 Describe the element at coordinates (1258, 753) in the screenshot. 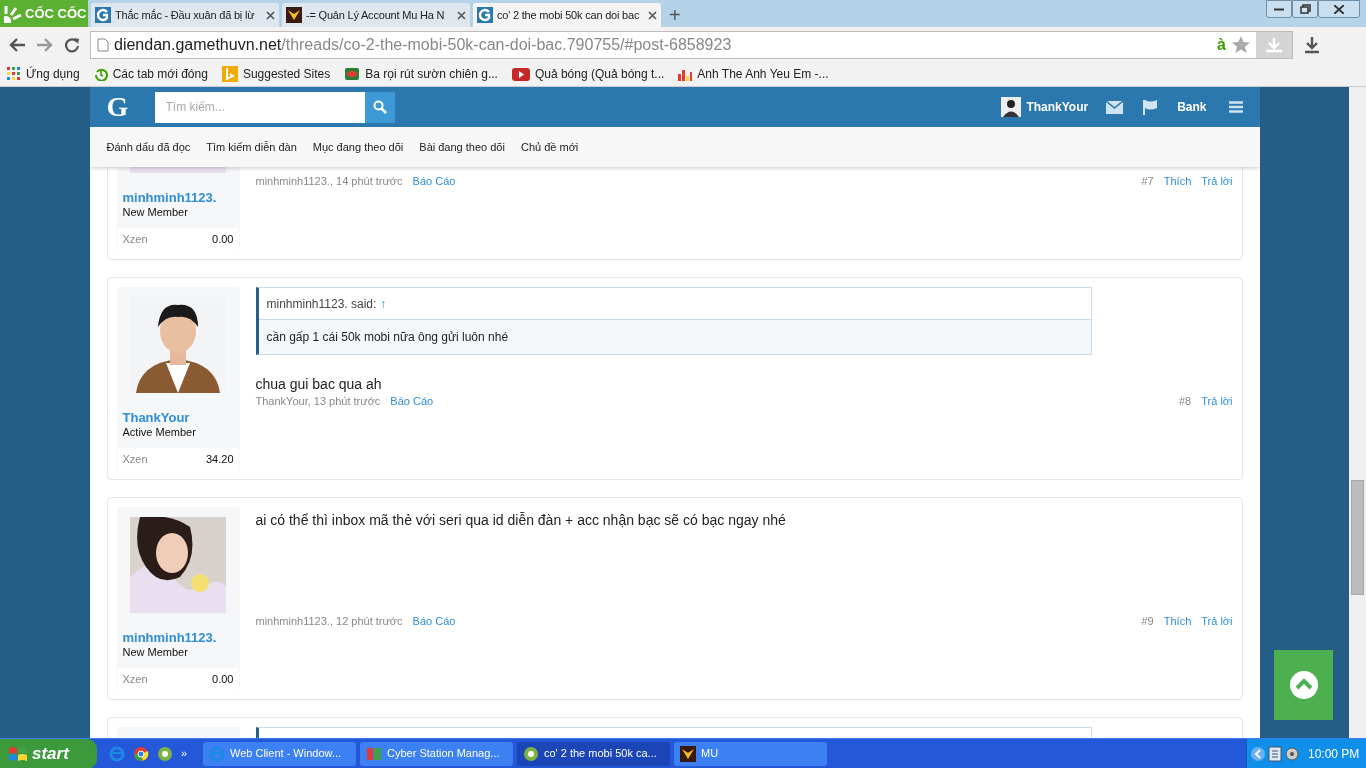

I see `chevron-left-icon` at that location.